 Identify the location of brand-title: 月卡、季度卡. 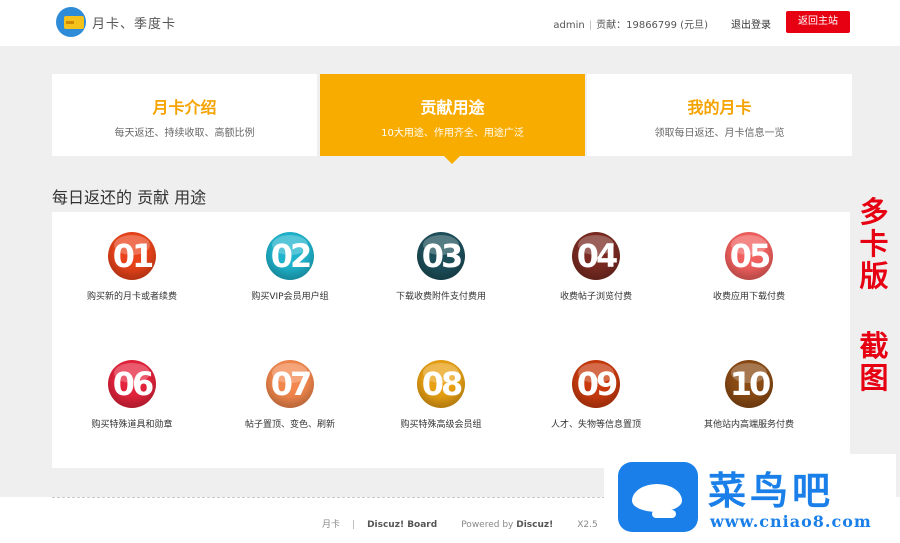
(134, 22).